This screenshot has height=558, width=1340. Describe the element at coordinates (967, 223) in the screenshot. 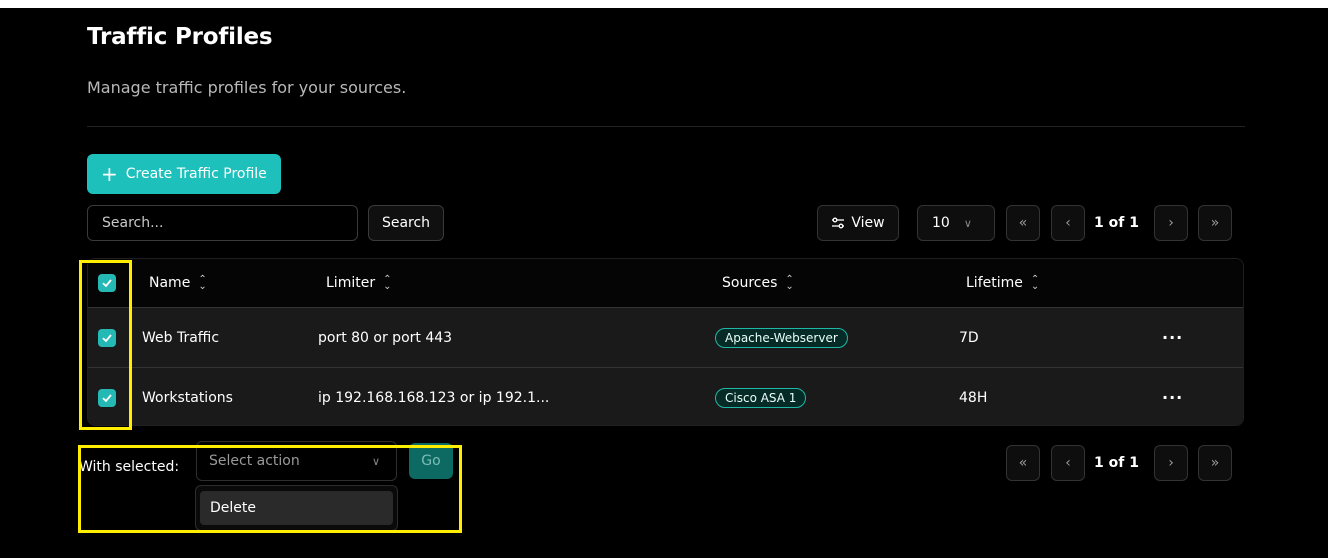

I see `chevron-down-icon: ∨` at that location.